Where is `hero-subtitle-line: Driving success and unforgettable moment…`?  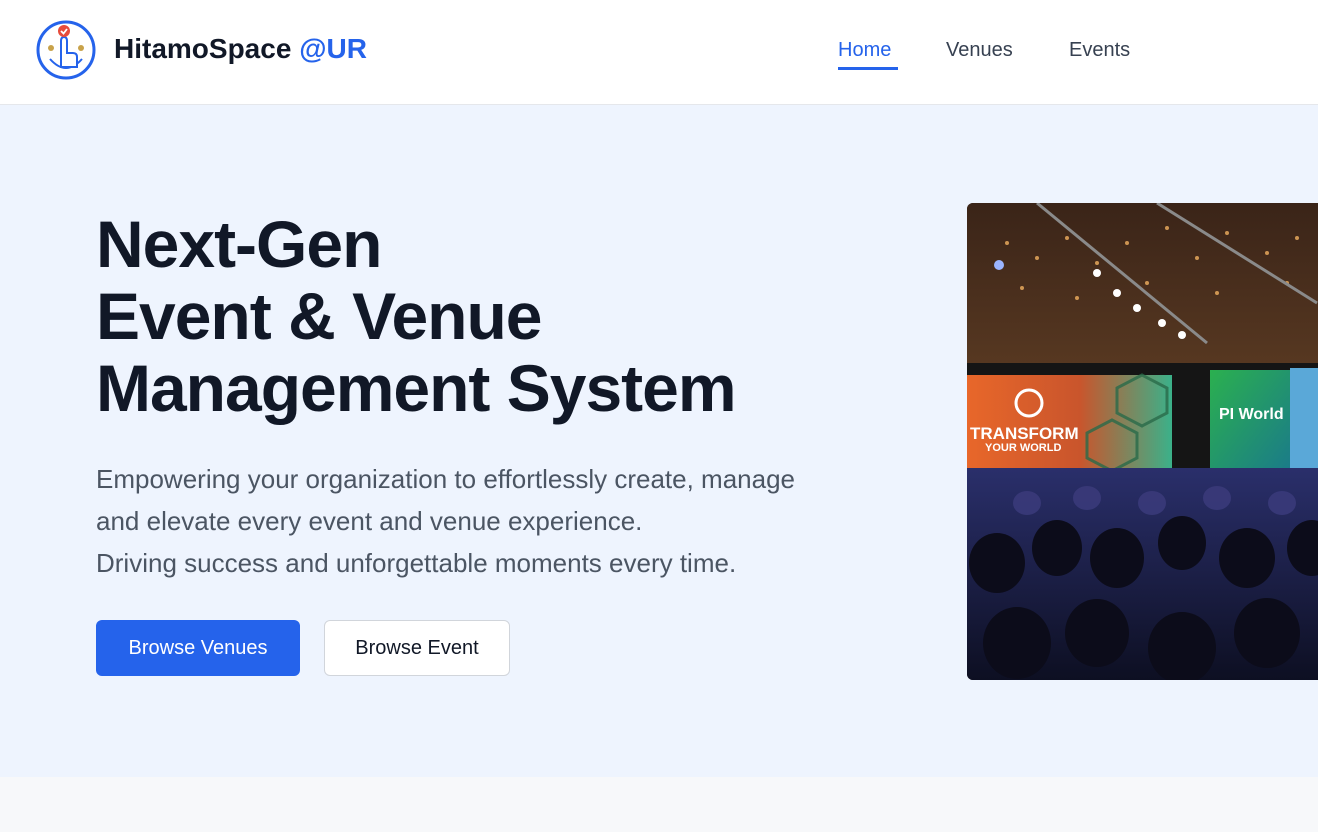
hero-subtitle-line: Driving success and unforgettable moment… is located at coordinates (416, 563).